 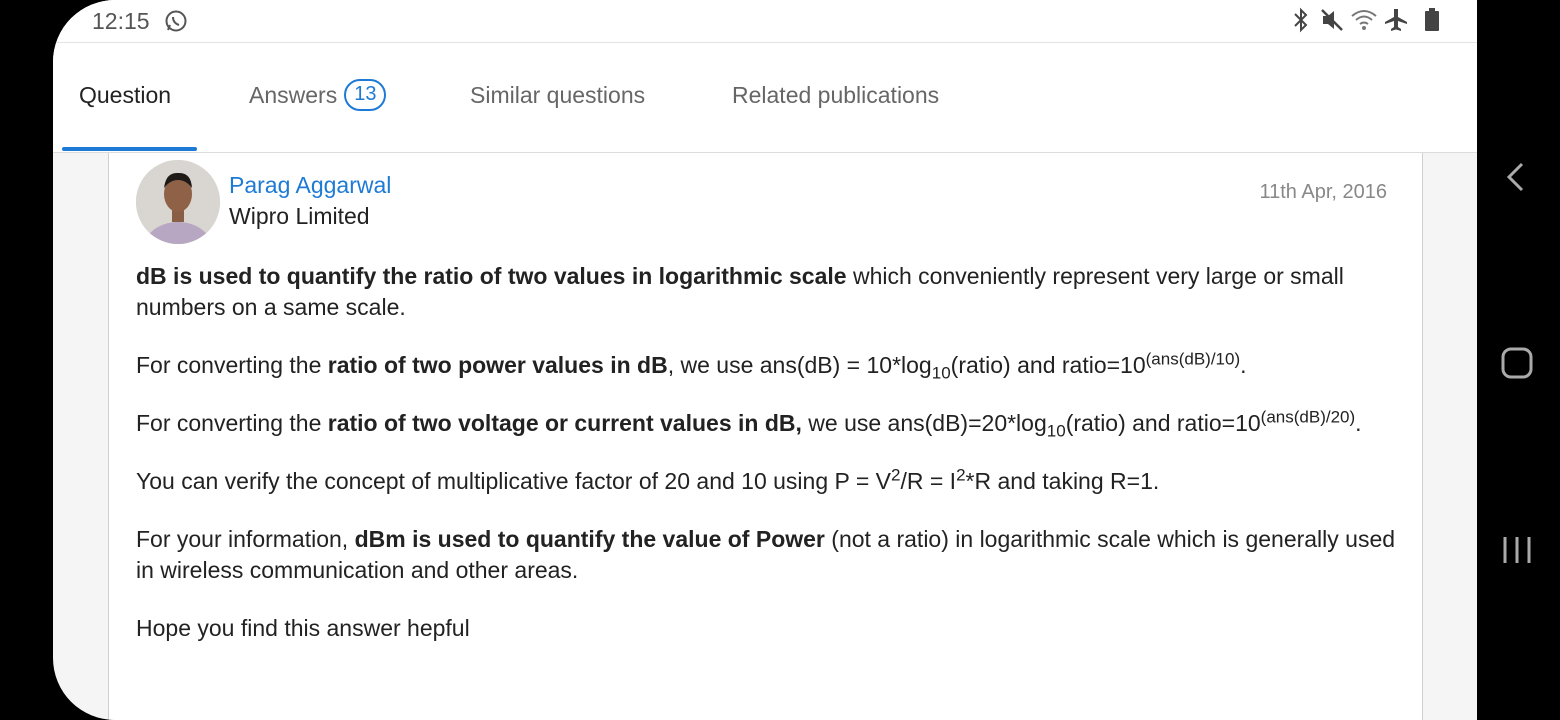 I want to click on author-organization: Wipro Limited, so click(x=299, y=216).